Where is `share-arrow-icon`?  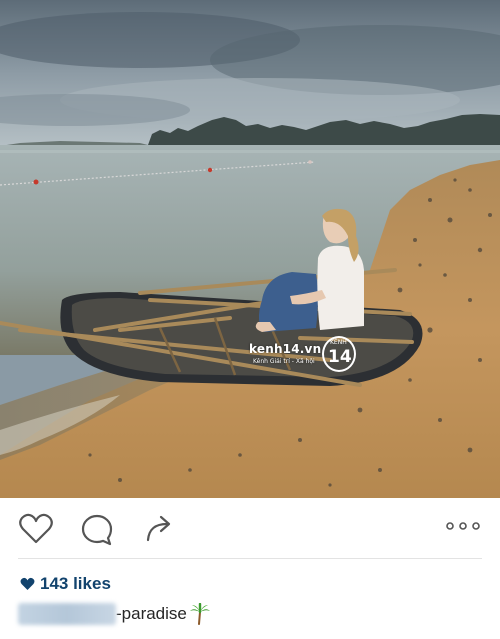 share-arrow-icon is located at coordinates (158, 528).